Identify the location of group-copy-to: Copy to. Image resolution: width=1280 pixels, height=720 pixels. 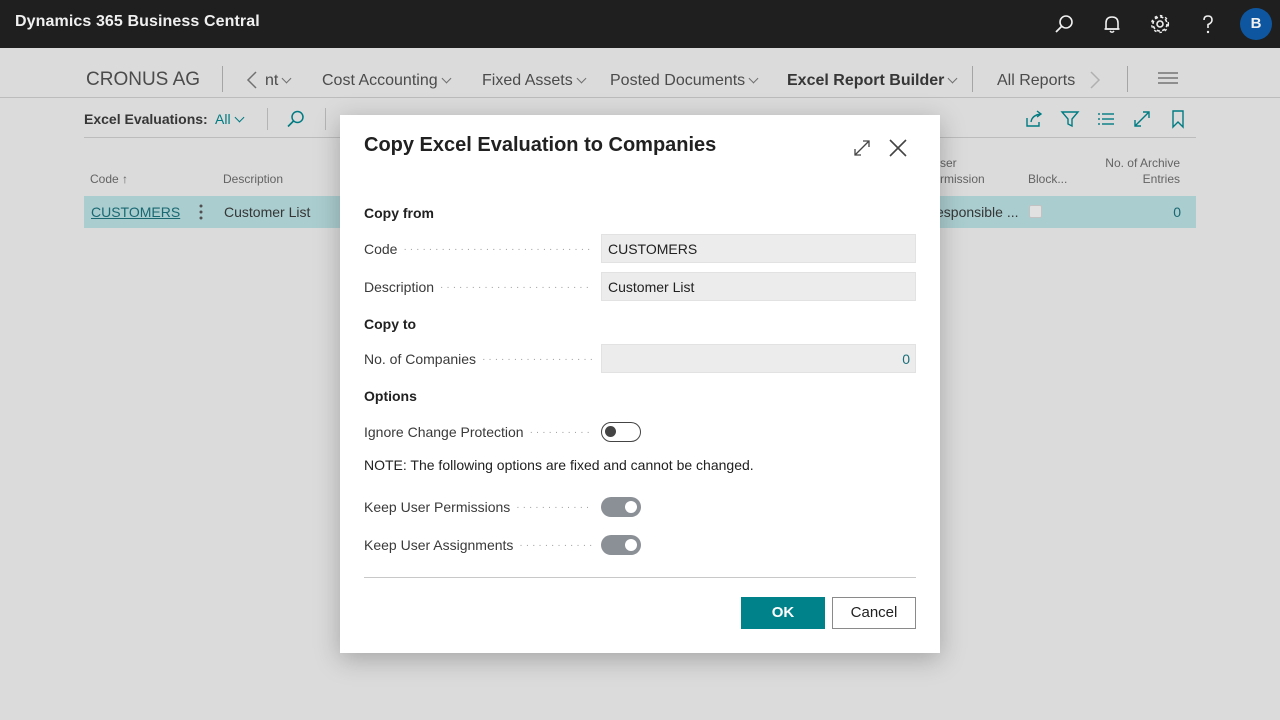
(390, 324).